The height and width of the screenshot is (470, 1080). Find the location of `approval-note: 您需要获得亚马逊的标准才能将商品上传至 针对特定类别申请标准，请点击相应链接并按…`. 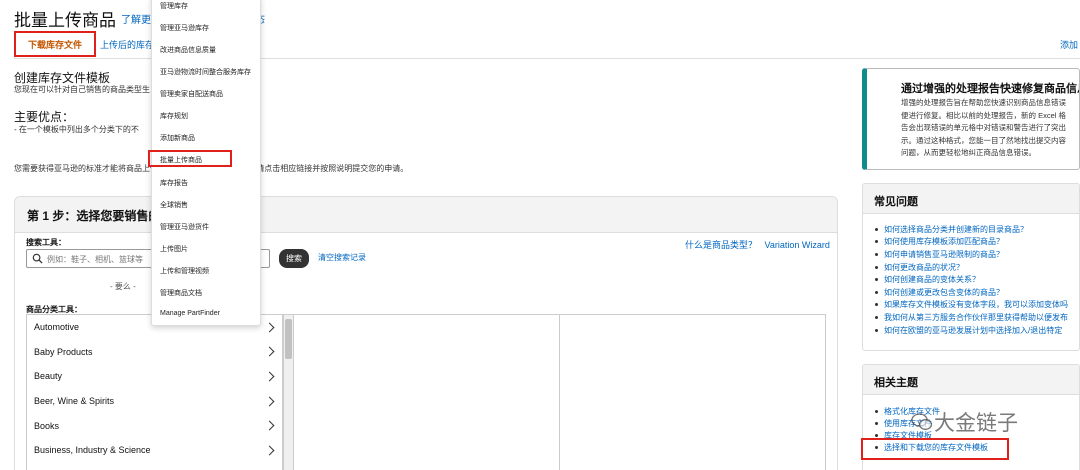

approval-note: 您需要获得亚马逊的标准才能将商品上传至 针对特定类别申请标准，请点击相应链接并按… is located at coordinates (211, 168).